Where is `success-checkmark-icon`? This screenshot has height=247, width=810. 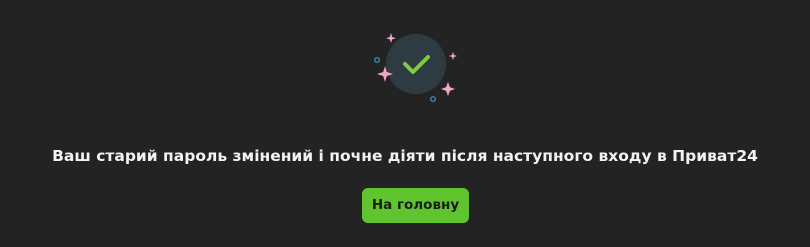
success-checkmark-icon is located at coordinates (416, 68).